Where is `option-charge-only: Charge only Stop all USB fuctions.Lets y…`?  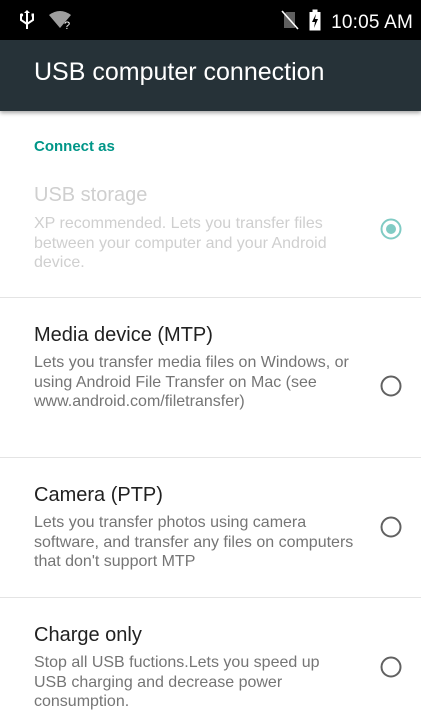
option-charge-only: Charge only Stop all USB fuctions.Lets y… is located at coordinates (210, 665).